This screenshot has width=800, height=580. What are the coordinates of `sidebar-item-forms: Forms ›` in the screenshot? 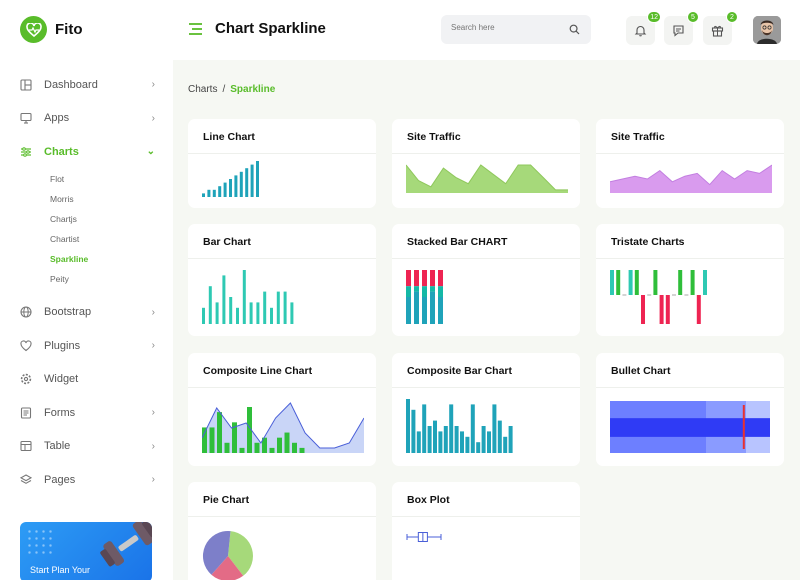 It's located at (86, 413).